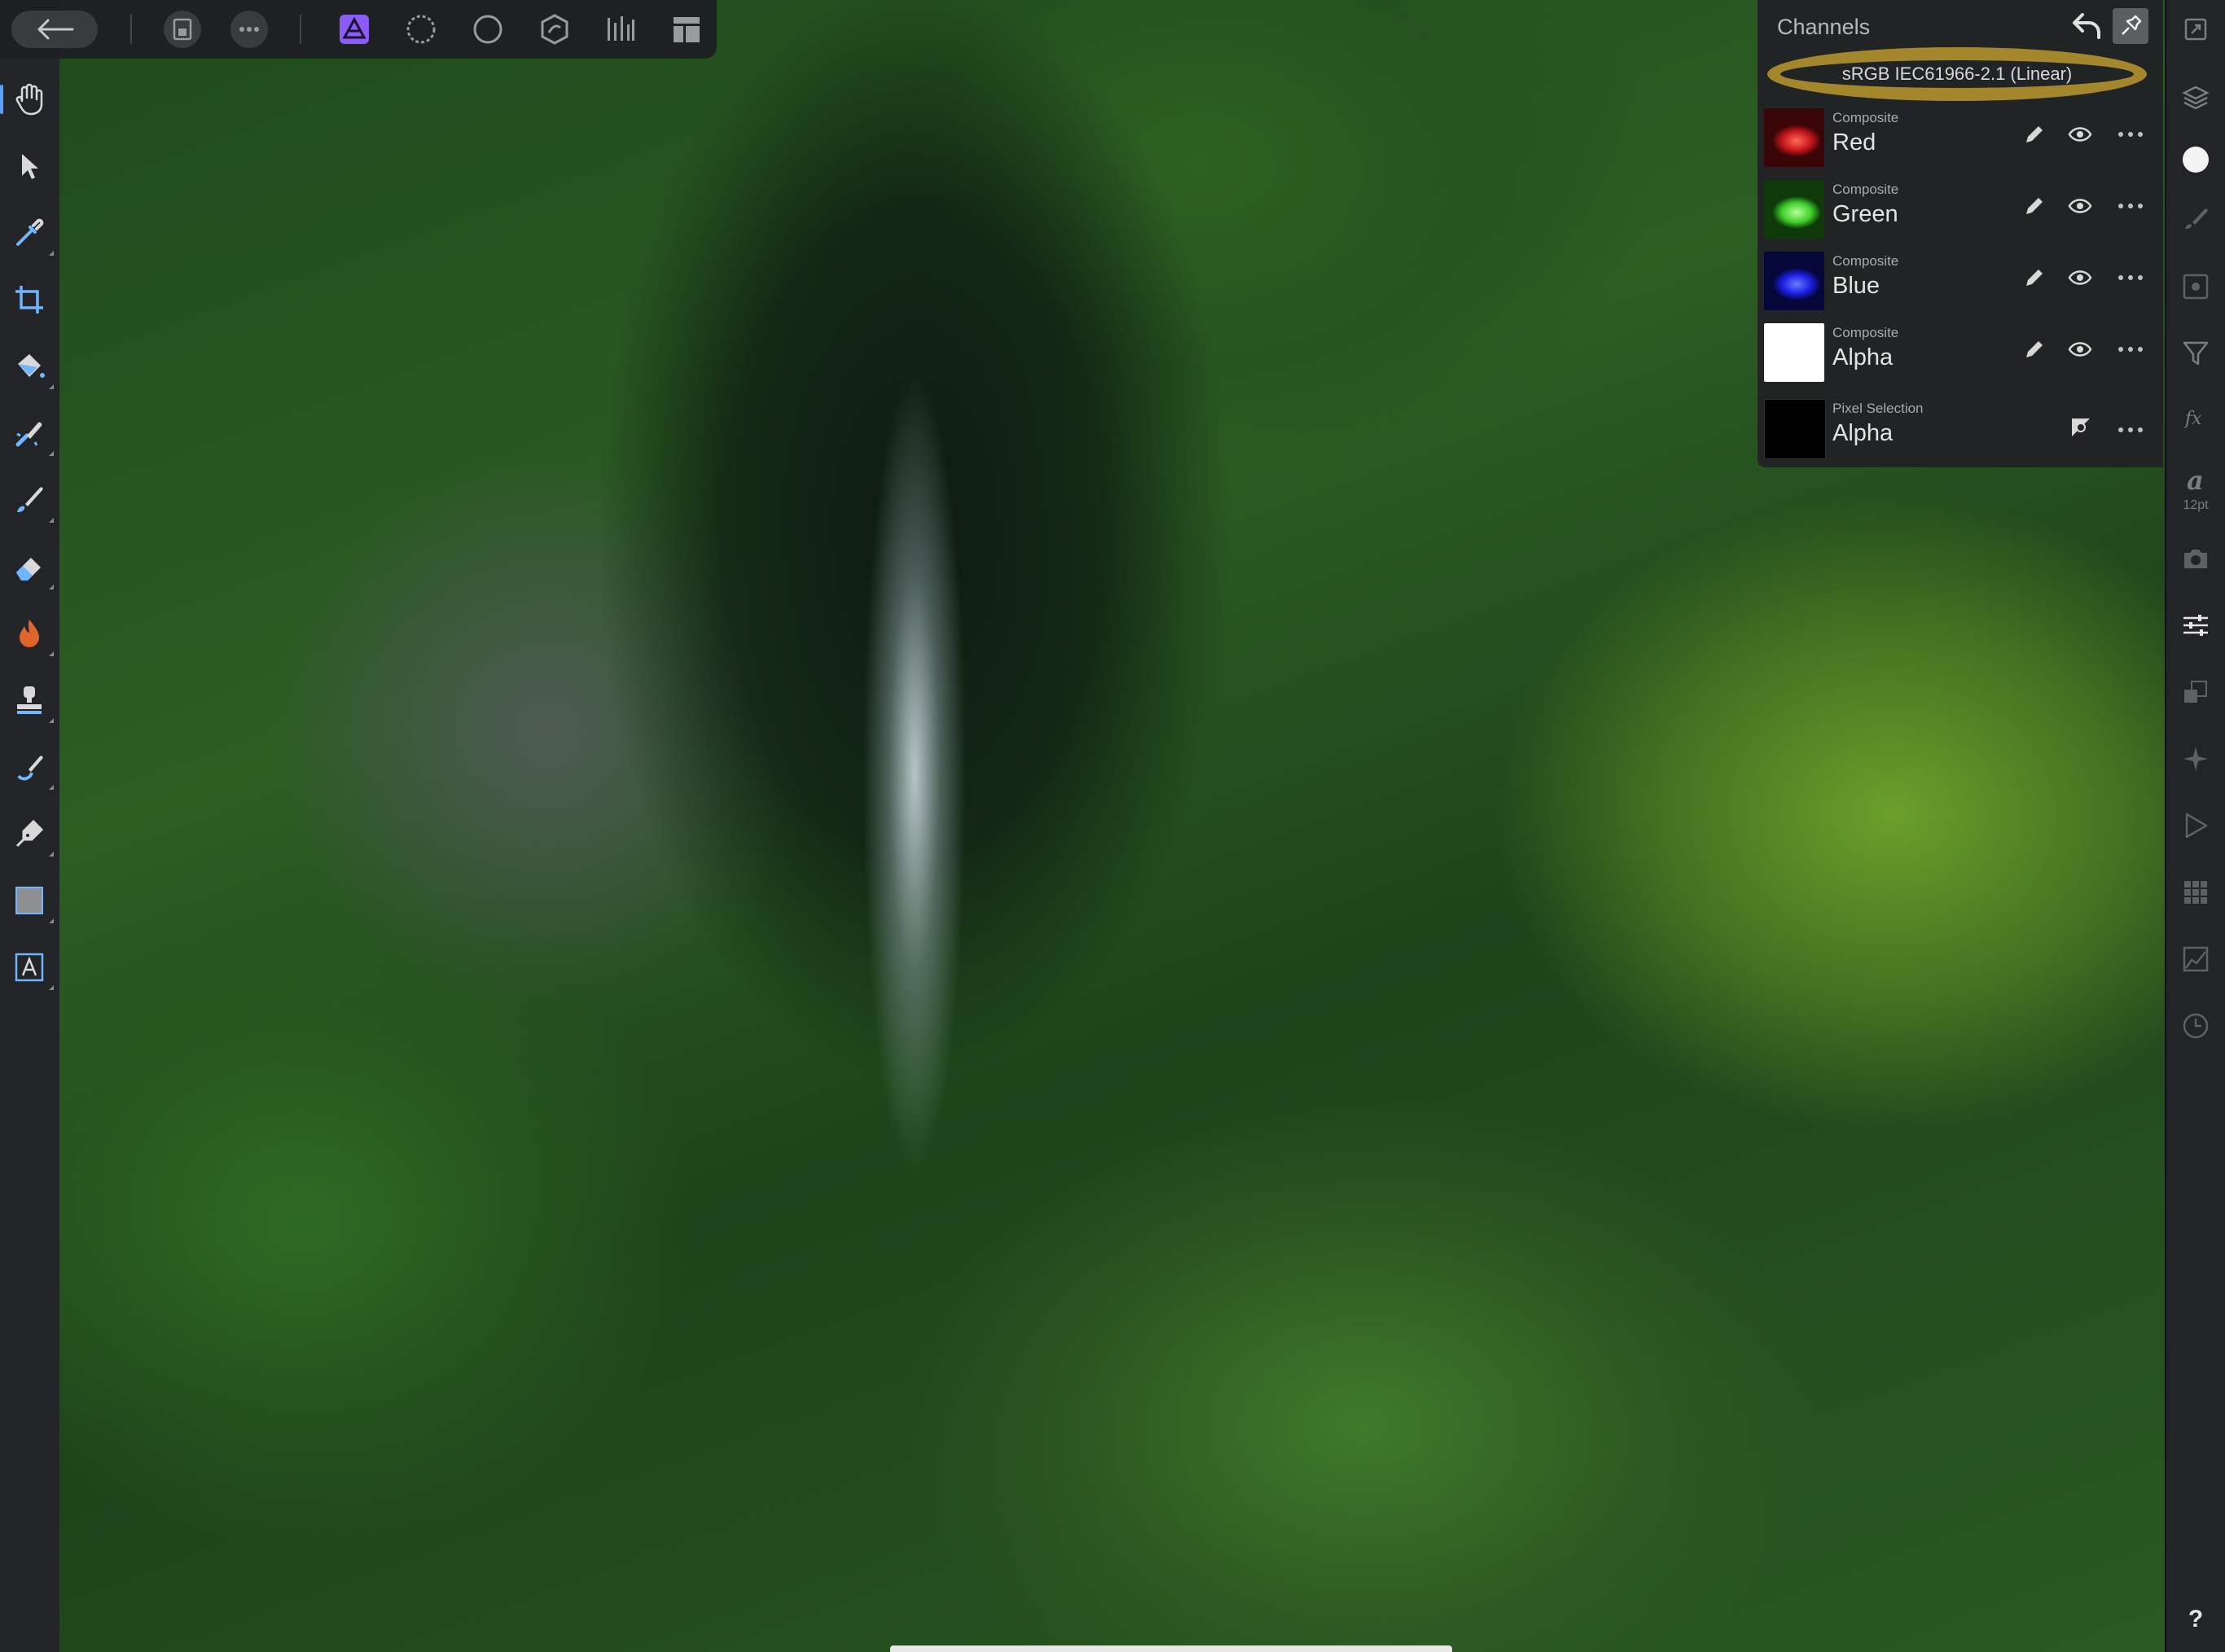 The height and width of the screenshot is (1652, 2225). Describe the element at coordinates (1960, 429) in the screenshot. I see `channel-row-pixel-selection: Pixel Selection Alpha` at that location.